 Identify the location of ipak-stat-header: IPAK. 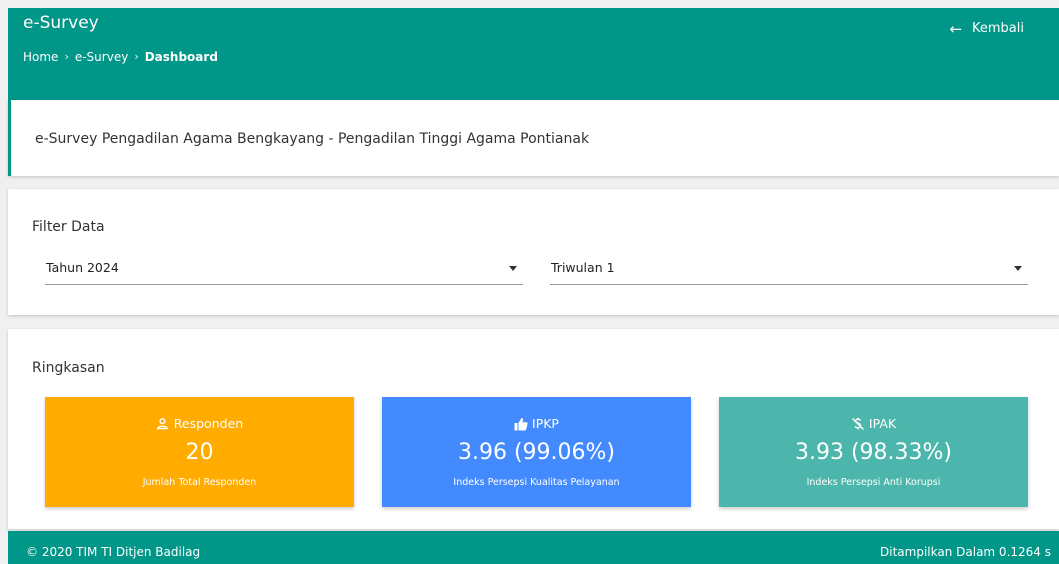
(873, 423).